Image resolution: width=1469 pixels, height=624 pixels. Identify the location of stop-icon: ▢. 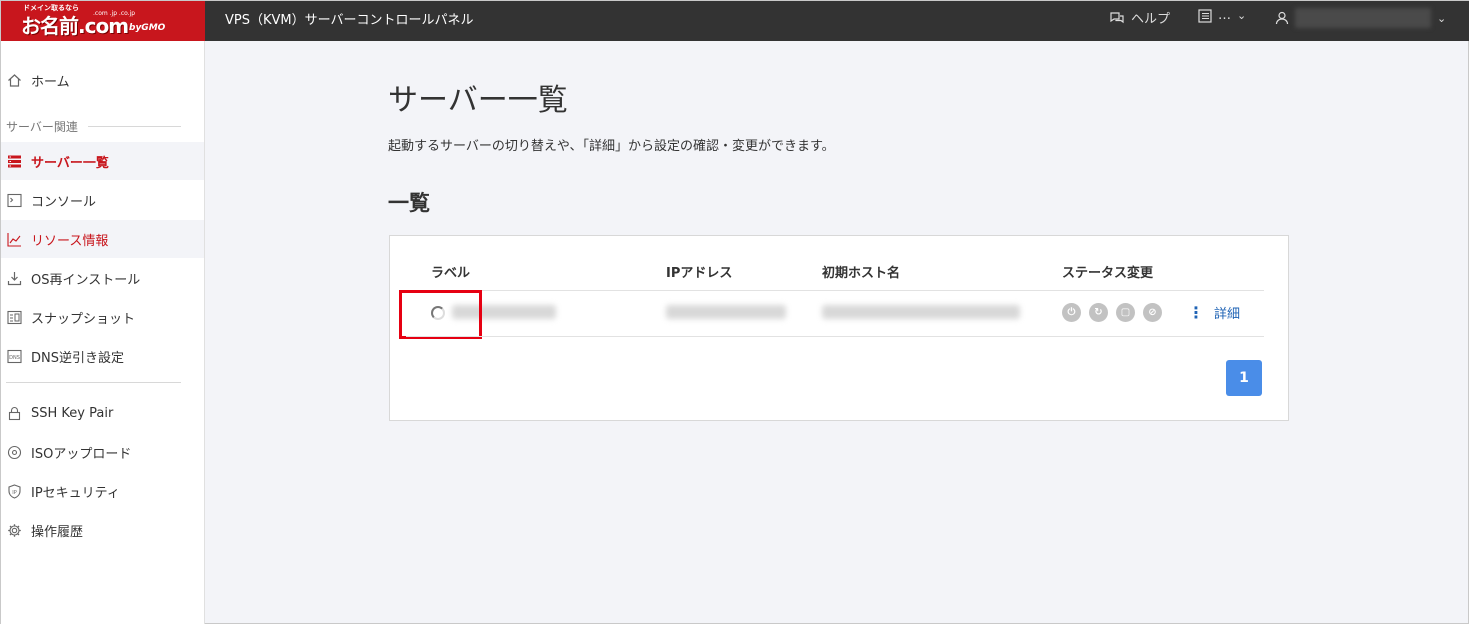
(1125, 312).